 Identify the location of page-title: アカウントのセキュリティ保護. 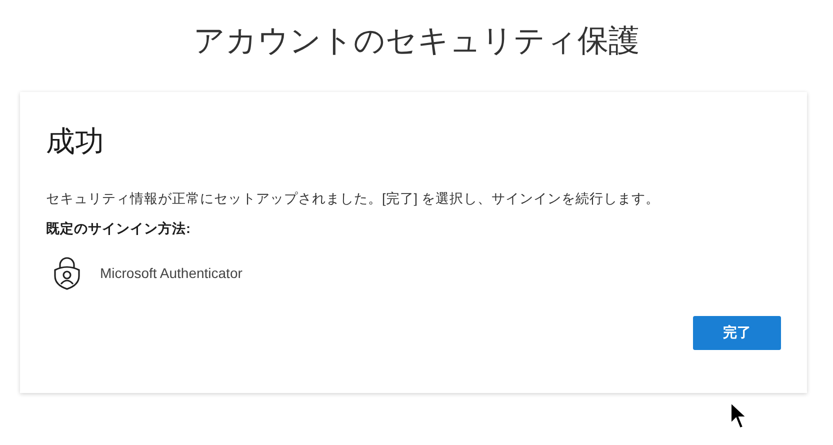
(416, 41).